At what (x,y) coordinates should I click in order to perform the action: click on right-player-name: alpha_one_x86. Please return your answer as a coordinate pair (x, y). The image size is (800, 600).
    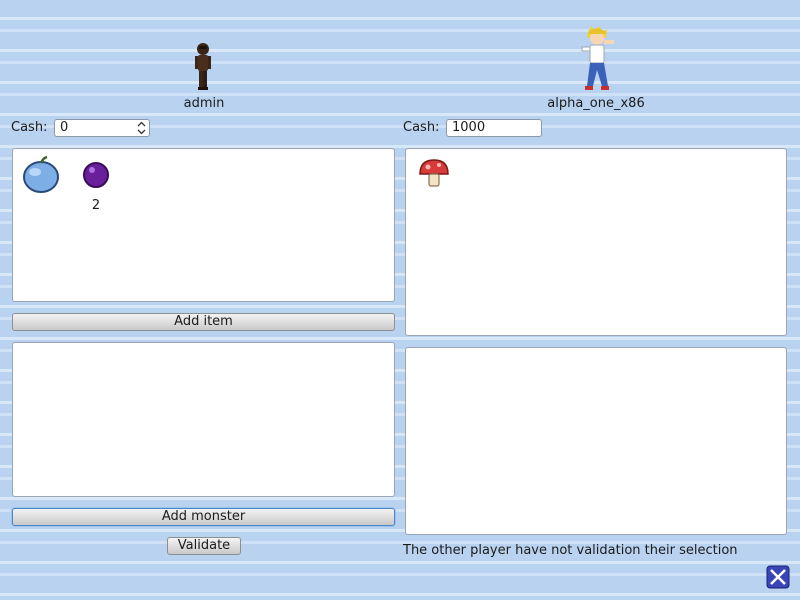
    Looking at the image, I should click on (596, 103).